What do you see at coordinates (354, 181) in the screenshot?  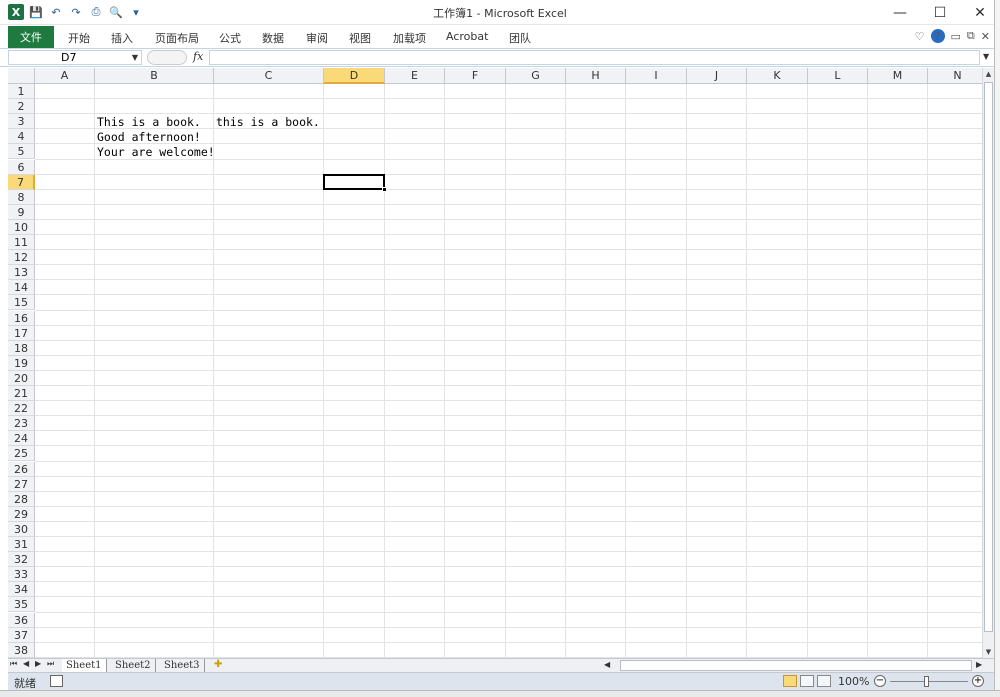 I see `selected-cell-outline` at bounding box center [354, 181].